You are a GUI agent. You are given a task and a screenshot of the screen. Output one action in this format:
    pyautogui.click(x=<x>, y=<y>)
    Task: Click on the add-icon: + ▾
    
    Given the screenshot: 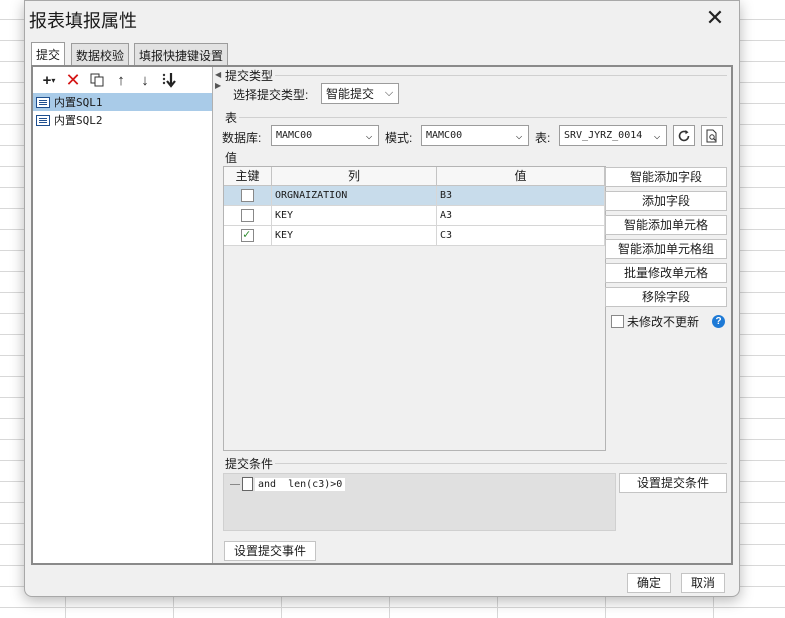 What is the action you would take?
    pyautogui.click(x=49, y=80)
    